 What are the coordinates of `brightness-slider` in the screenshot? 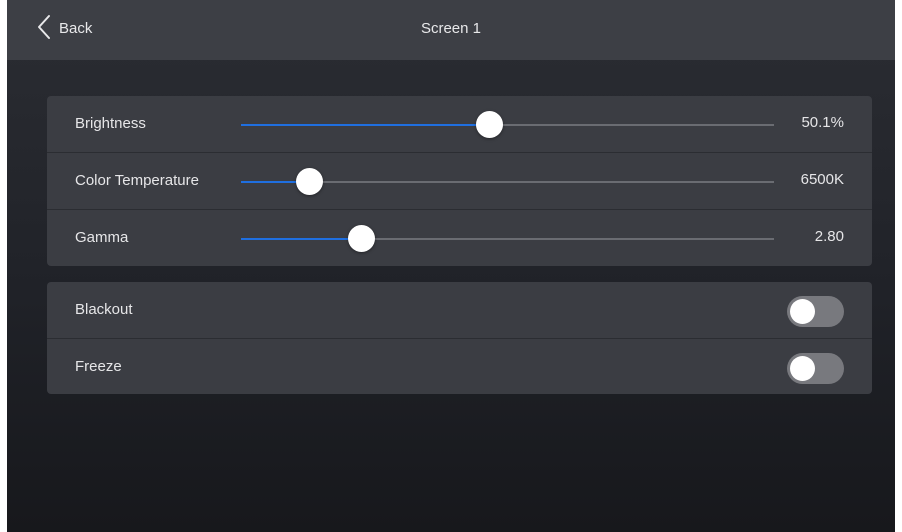 It's located at (507, 124).